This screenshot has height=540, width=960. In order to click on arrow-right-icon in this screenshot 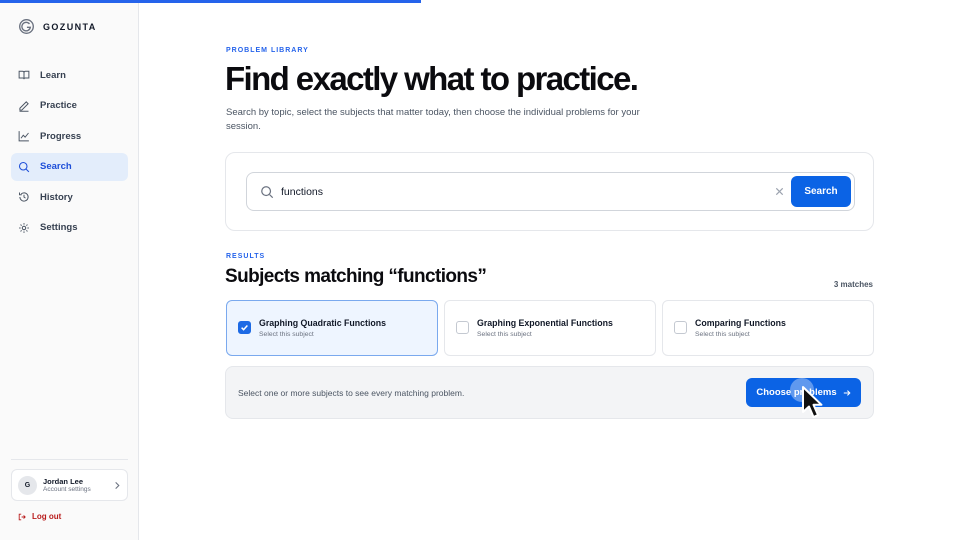, I will do `click(847, 392)`.